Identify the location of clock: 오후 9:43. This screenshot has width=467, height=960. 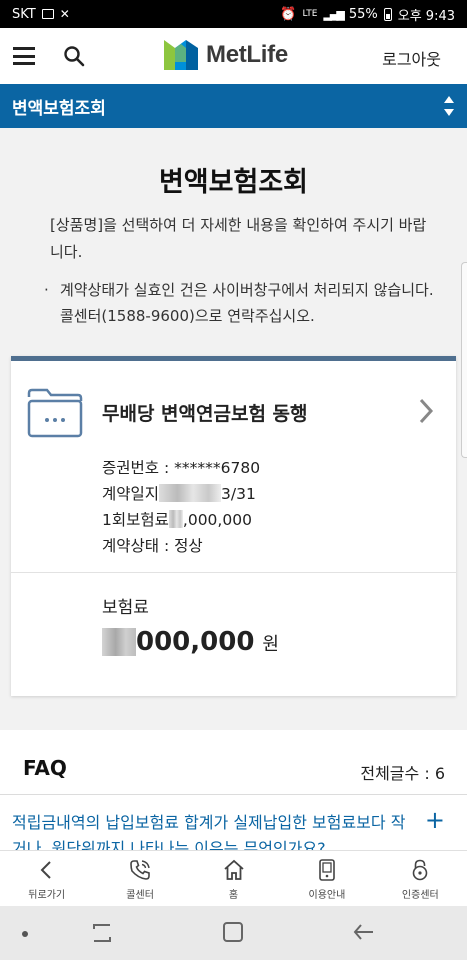
(426, 16).